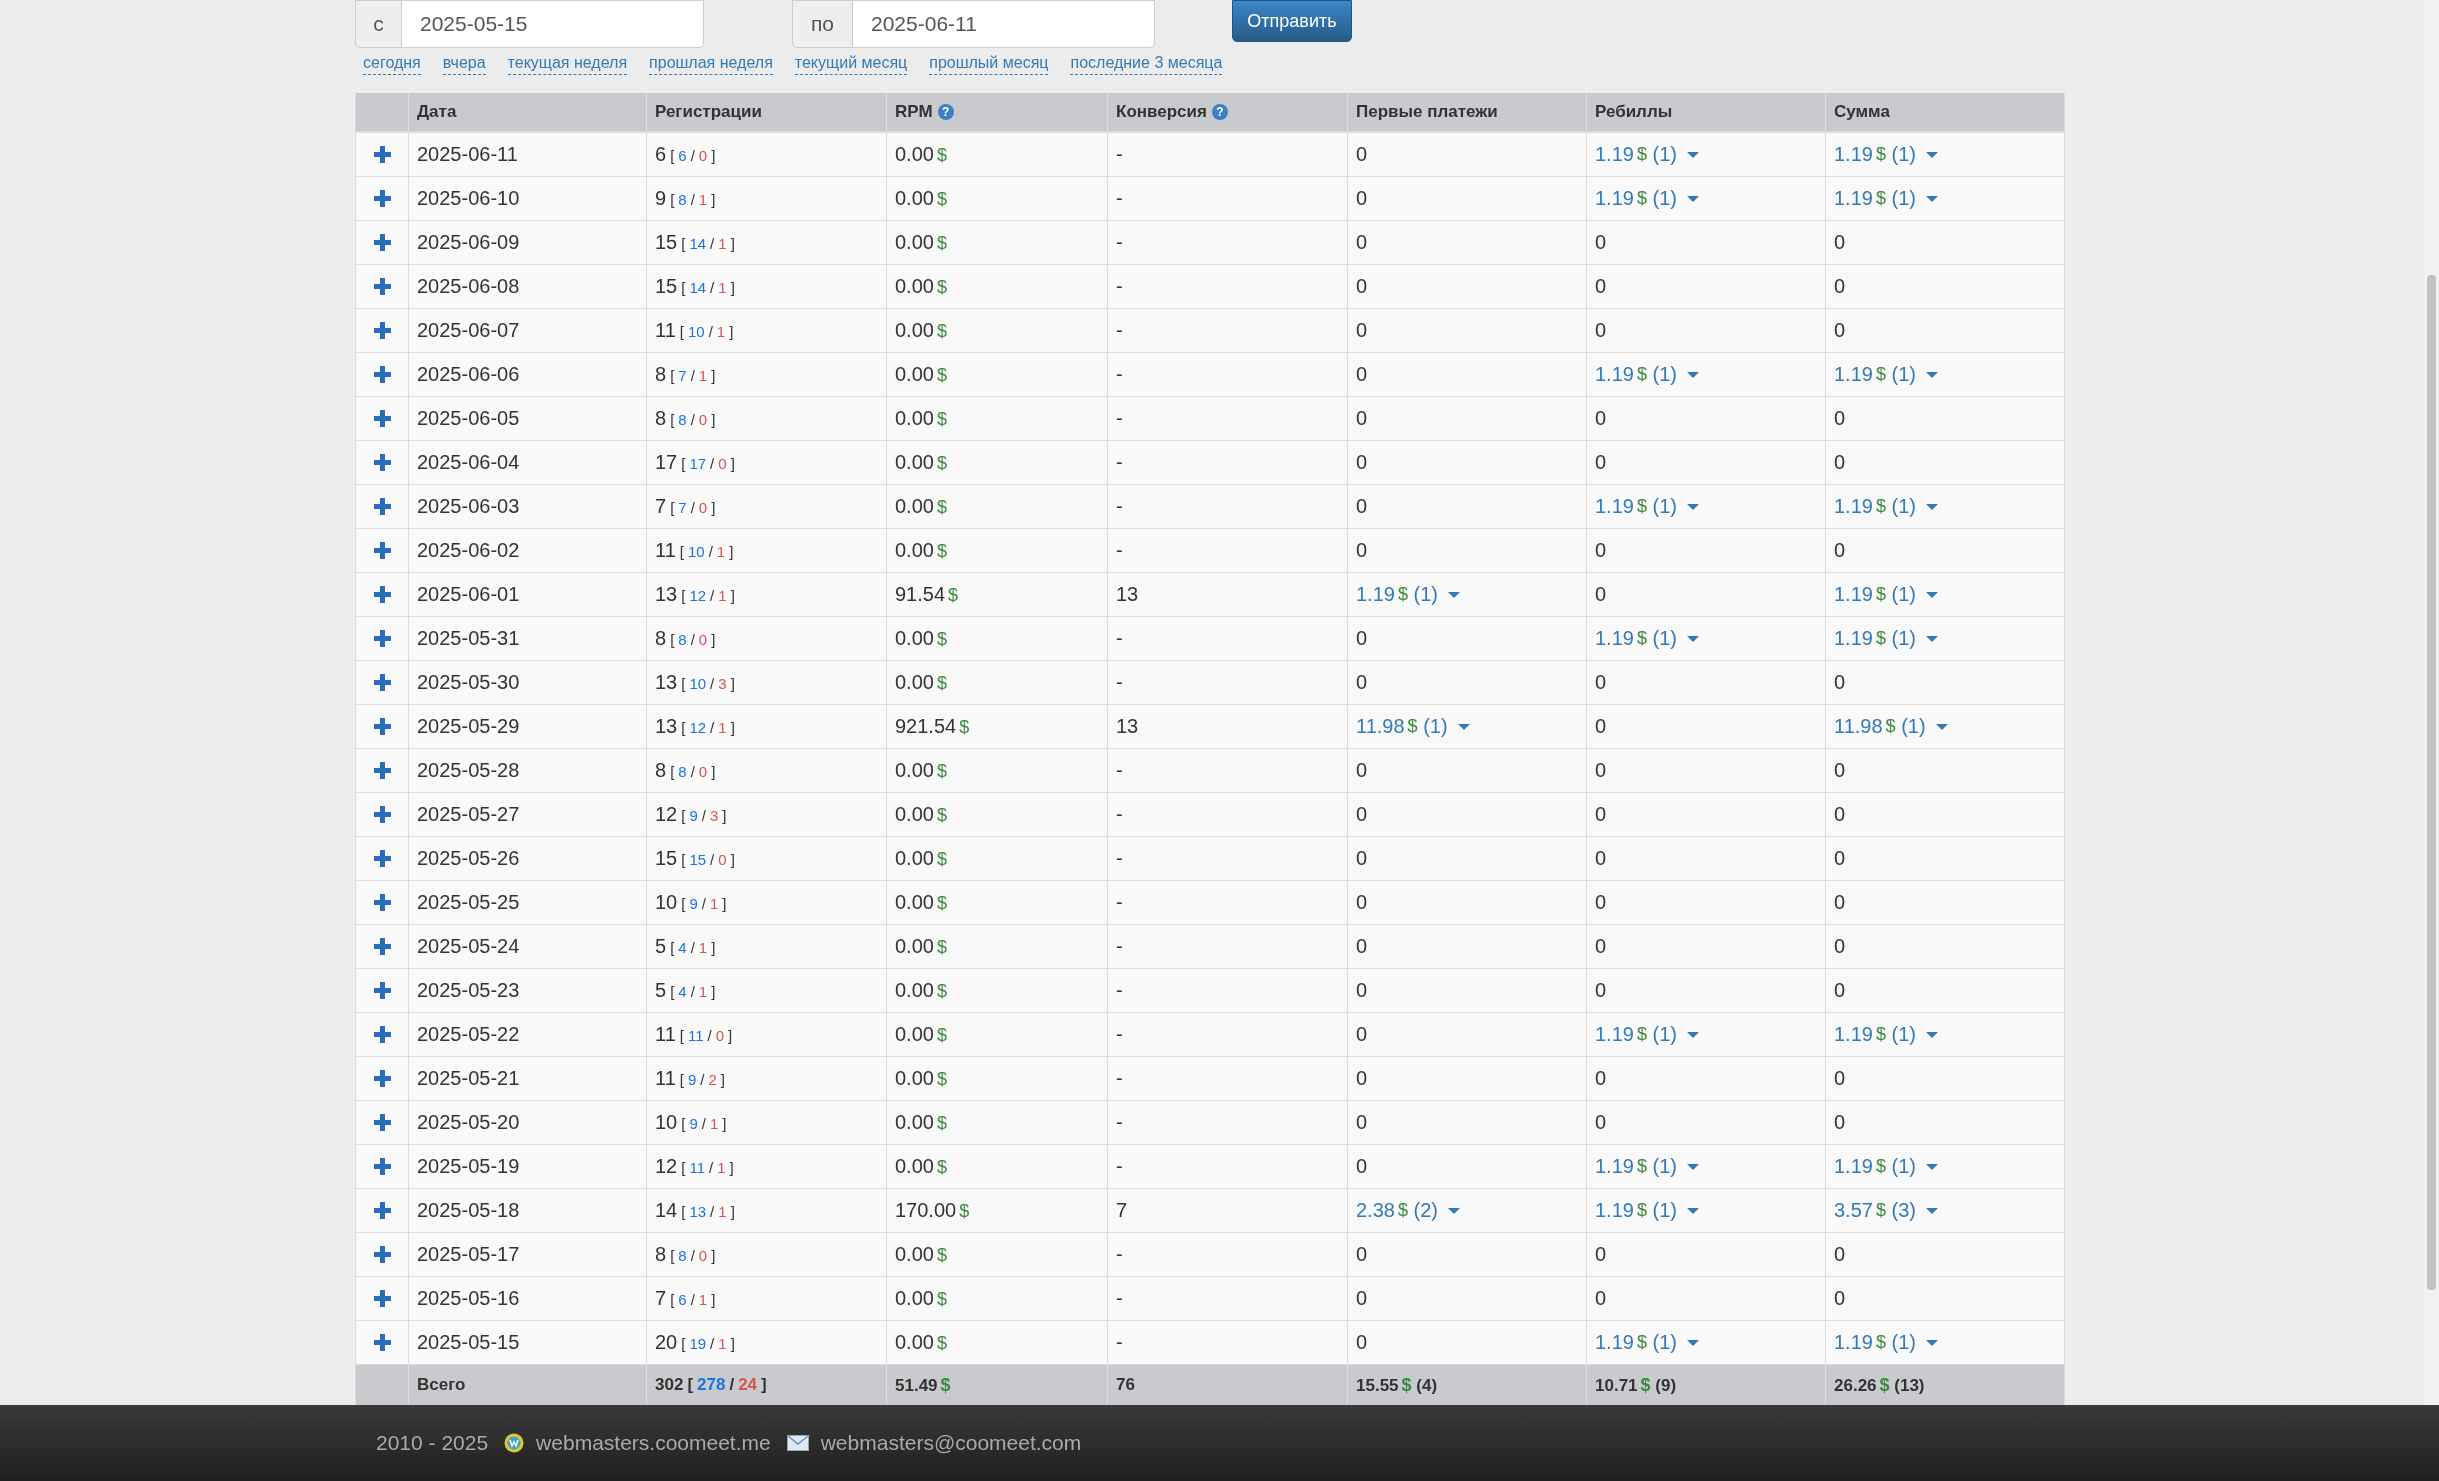 The height and width of the screenshot is (1481, 2439). What do you see at coordinates (653, 1443) in the screenshot?
I see `site-link: webmasters.coomeet.me` at bounding box center [653, 1443].